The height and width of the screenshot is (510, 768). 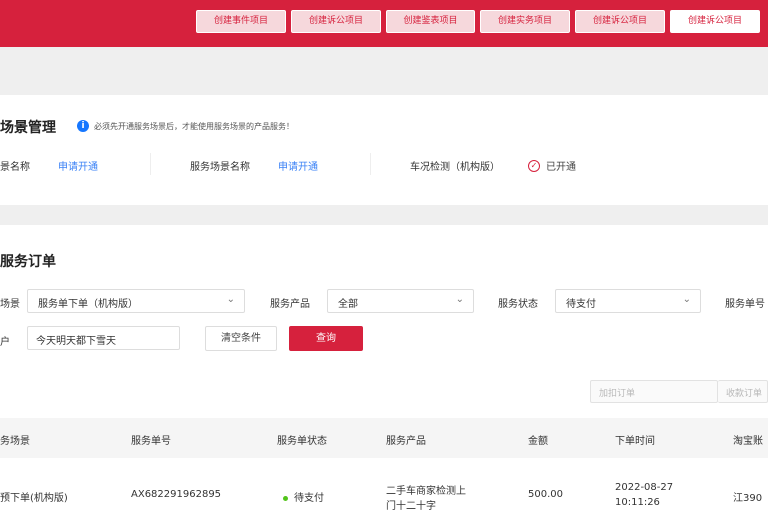 What do you see at coordinates (538, 441) in the screenshot?
I see `col-header-amount: 金额` at bounding box center [538, 441].